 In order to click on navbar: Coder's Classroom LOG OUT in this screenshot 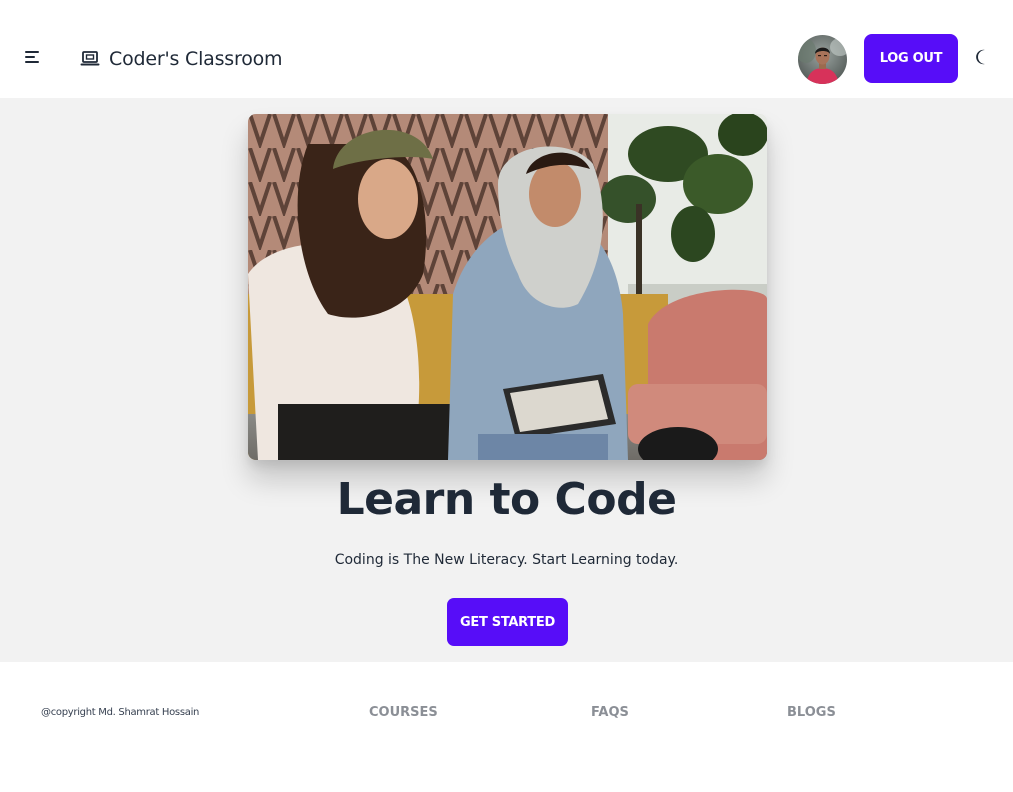, I will do `click(506, 49)`.